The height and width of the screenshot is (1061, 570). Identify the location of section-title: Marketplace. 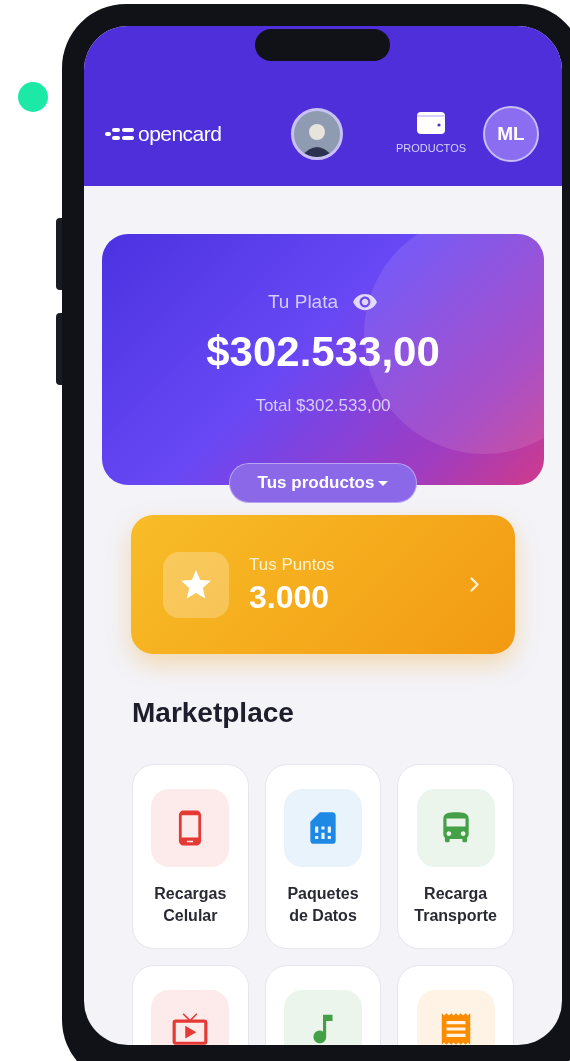
(213, 713).